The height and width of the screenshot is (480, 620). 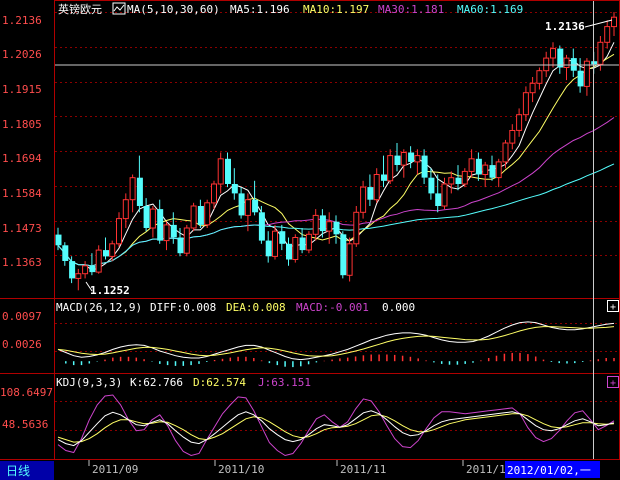 What do you see at coordinates (260, 9) in the screenshot?
I see `ma5-value: MA5:1.196` at bounding box center [260, 9].